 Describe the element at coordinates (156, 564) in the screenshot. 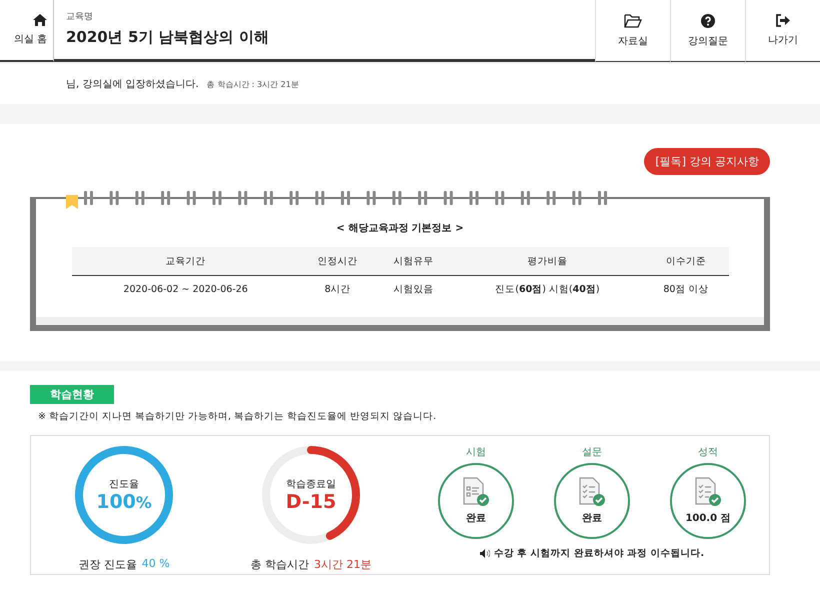

I see `caption-value: 40 %` at that location.